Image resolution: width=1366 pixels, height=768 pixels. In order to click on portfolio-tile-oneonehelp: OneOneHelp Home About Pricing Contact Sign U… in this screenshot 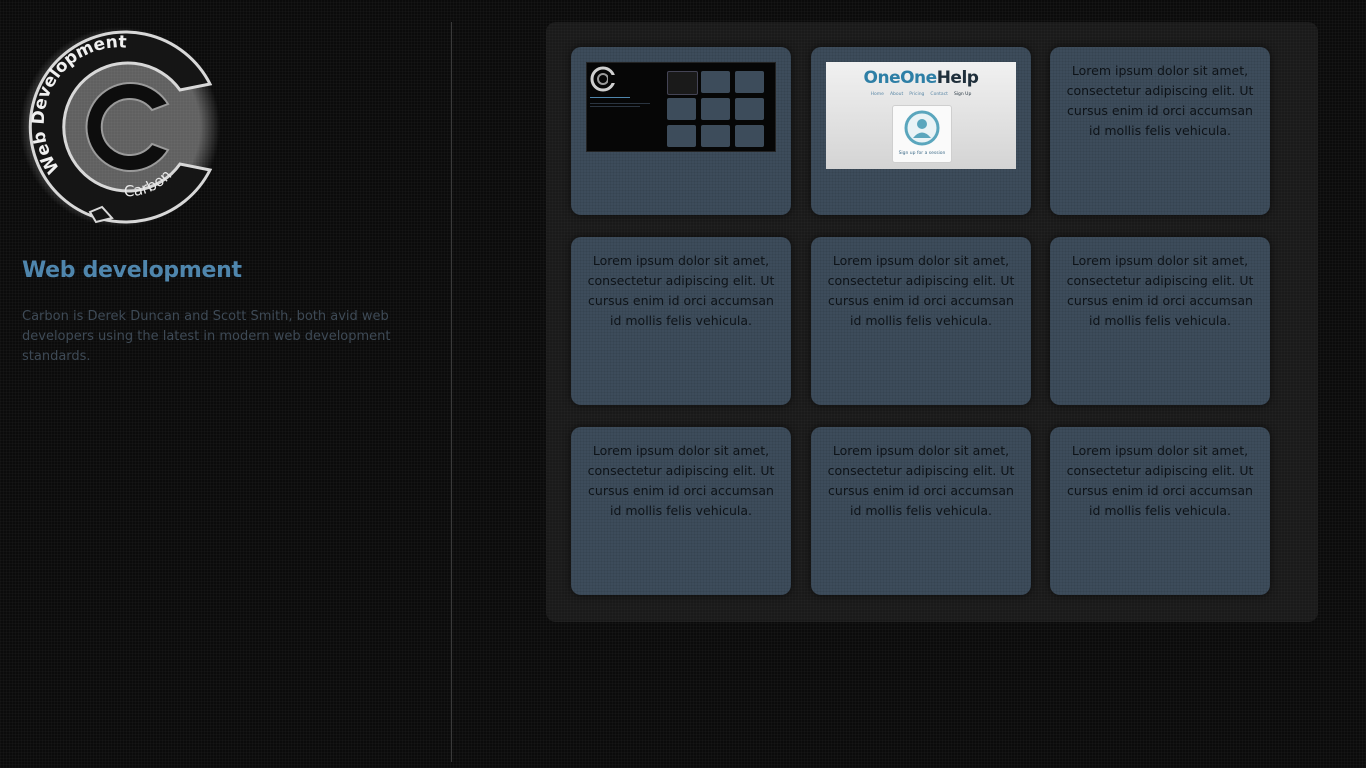, I will do `click(921, 131)`.